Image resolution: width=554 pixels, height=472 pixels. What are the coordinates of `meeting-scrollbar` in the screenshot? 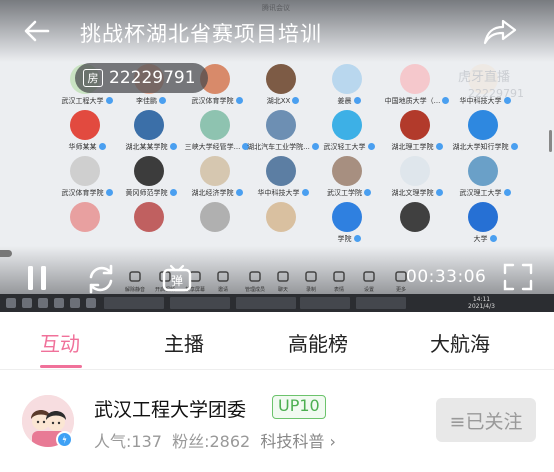 It's located at (550, 141).